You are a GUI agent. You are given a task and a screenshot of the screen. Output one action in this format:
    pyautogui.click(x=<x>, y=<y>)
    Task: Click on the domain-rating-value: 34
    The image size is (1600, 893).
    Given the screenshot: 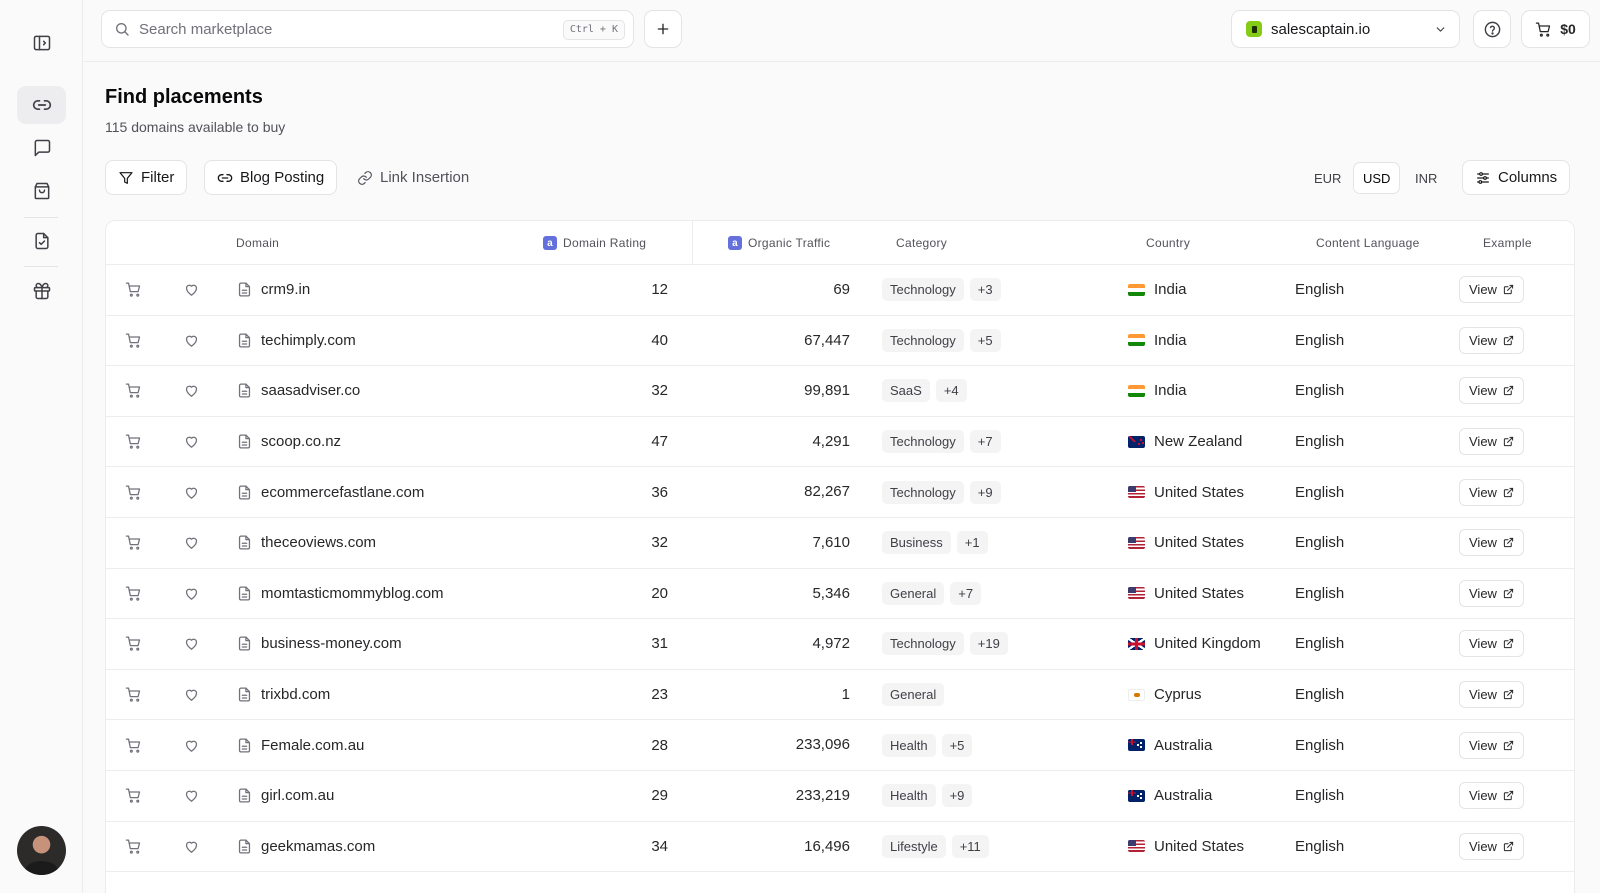 What is the action you would take?
    pyautogui.click(x=659, y=846)
    